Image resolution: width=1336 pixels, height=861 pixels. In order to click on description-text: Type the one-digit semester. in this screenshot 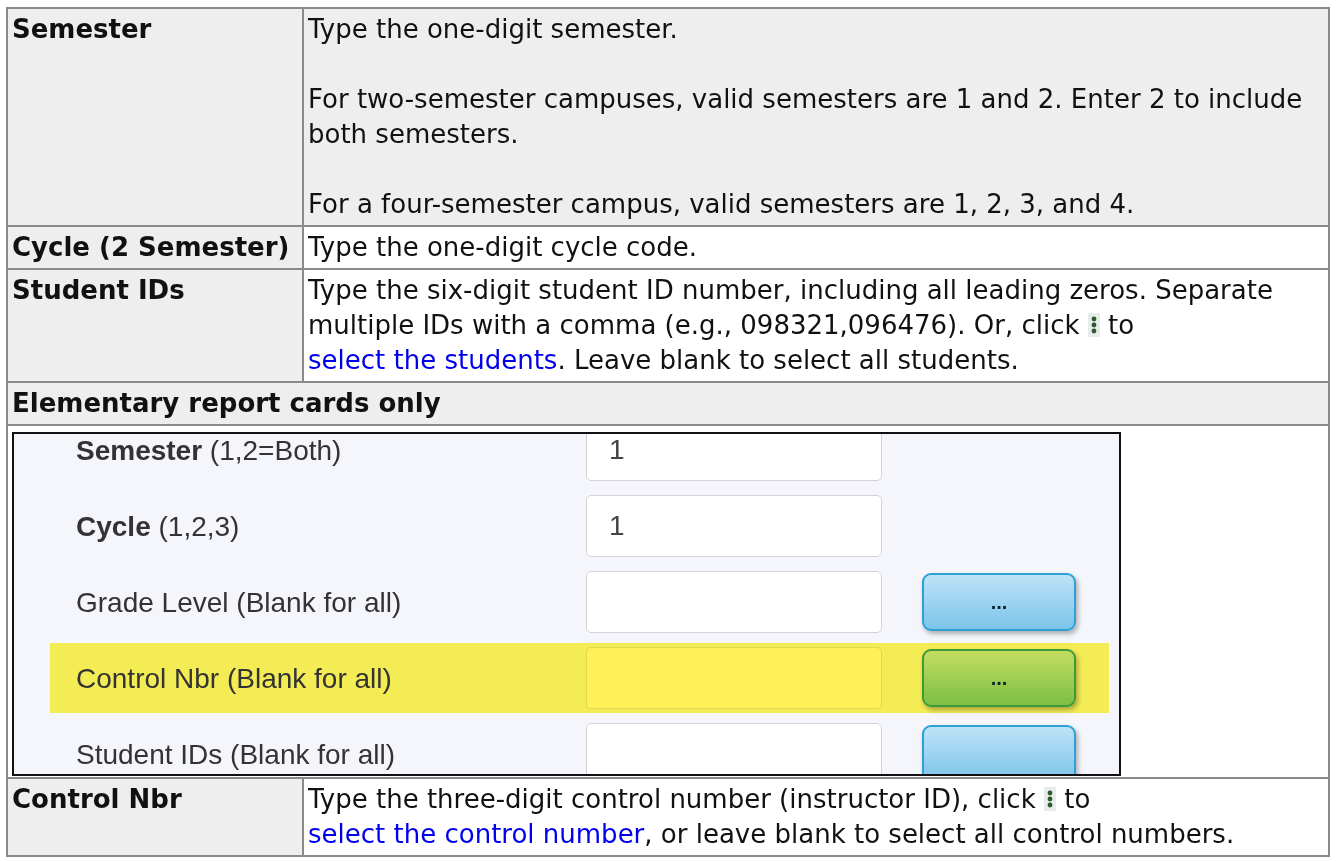, I will do `click(493, 29)`.